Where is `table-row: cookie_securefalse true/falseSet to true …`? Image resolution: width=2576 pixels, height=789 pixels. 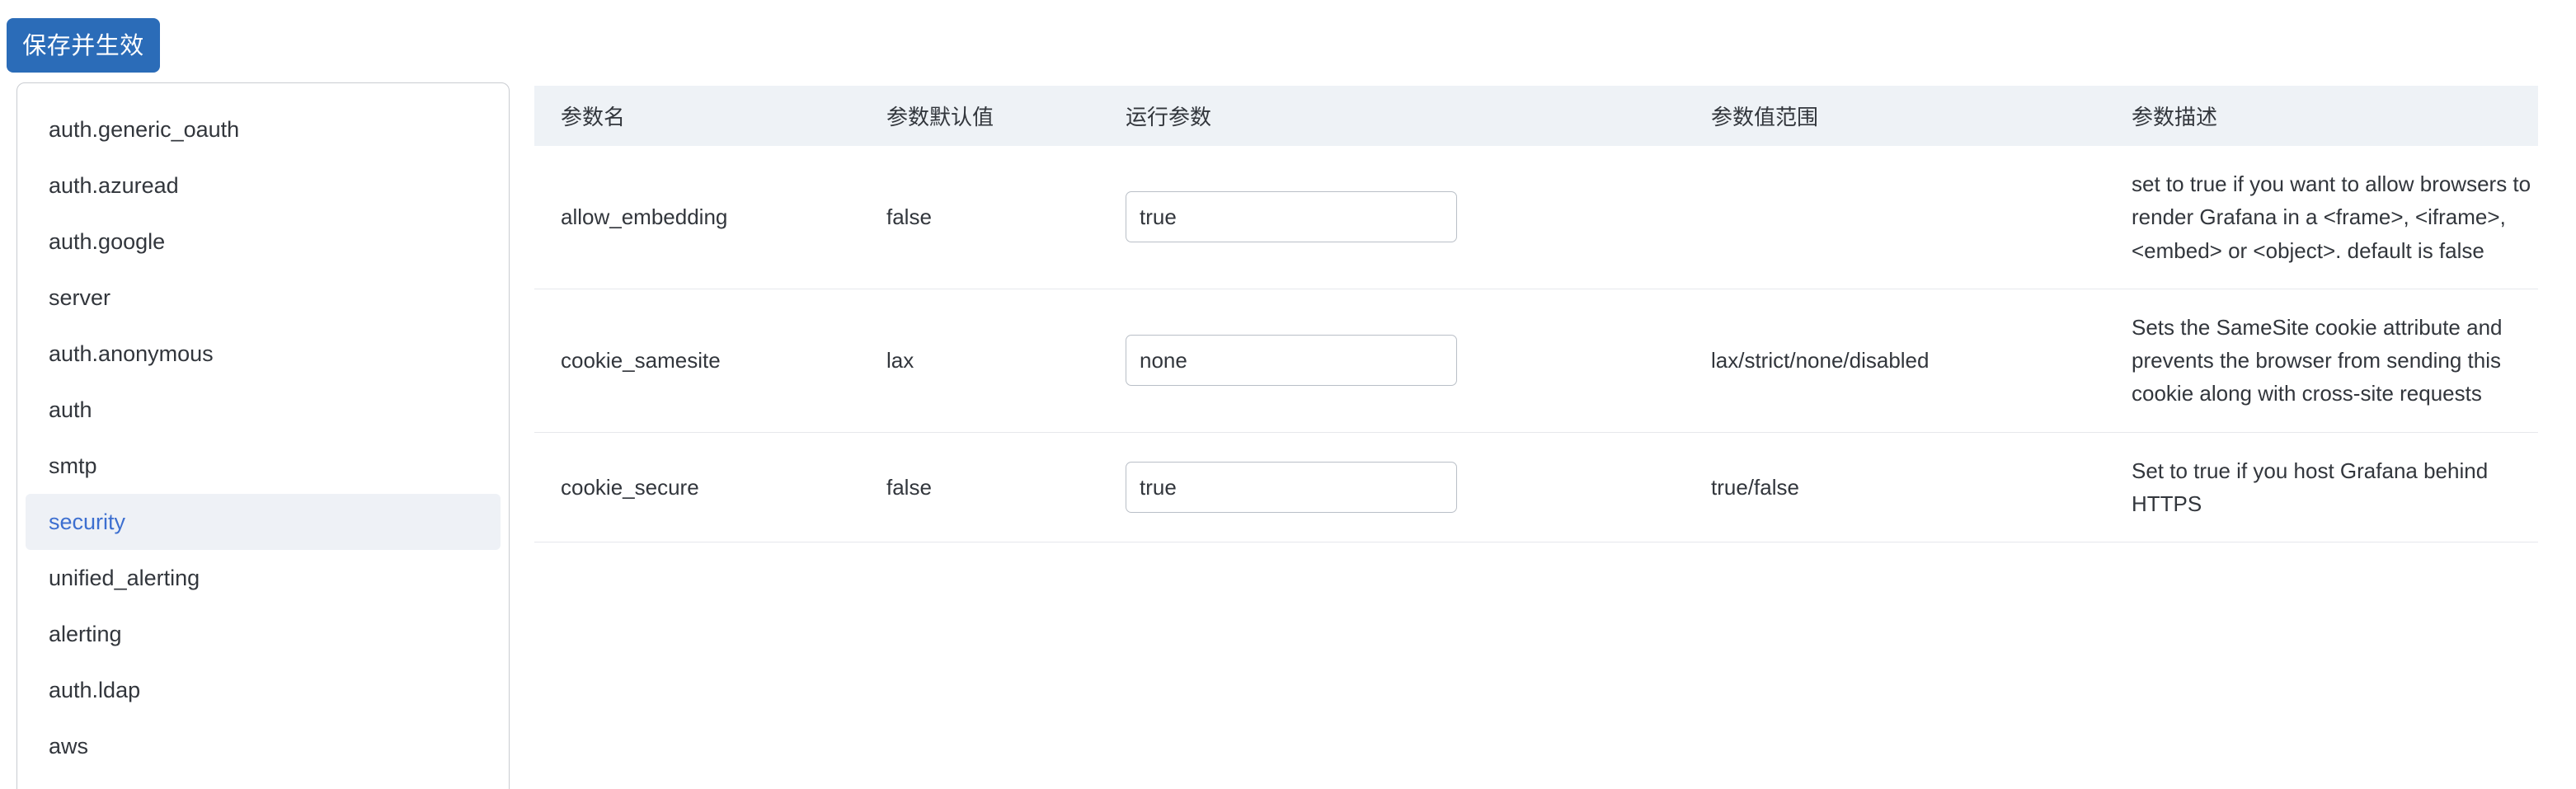 table-row: cookie_securefalse true/falseSet to true … is located at coordinates (1536, 488).